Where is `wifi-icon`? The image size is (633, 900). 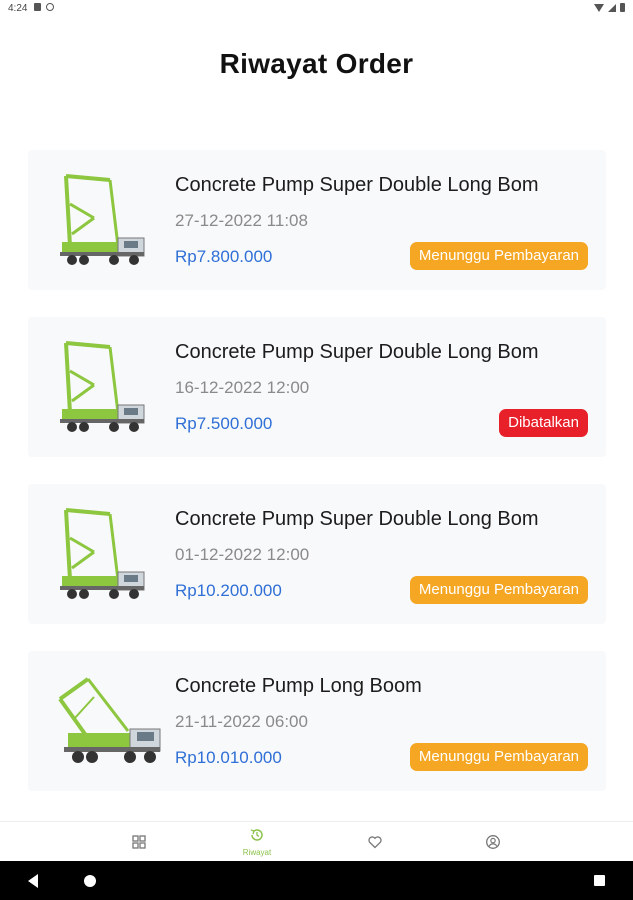
wifi-icon is located at coordinates (599, 7).